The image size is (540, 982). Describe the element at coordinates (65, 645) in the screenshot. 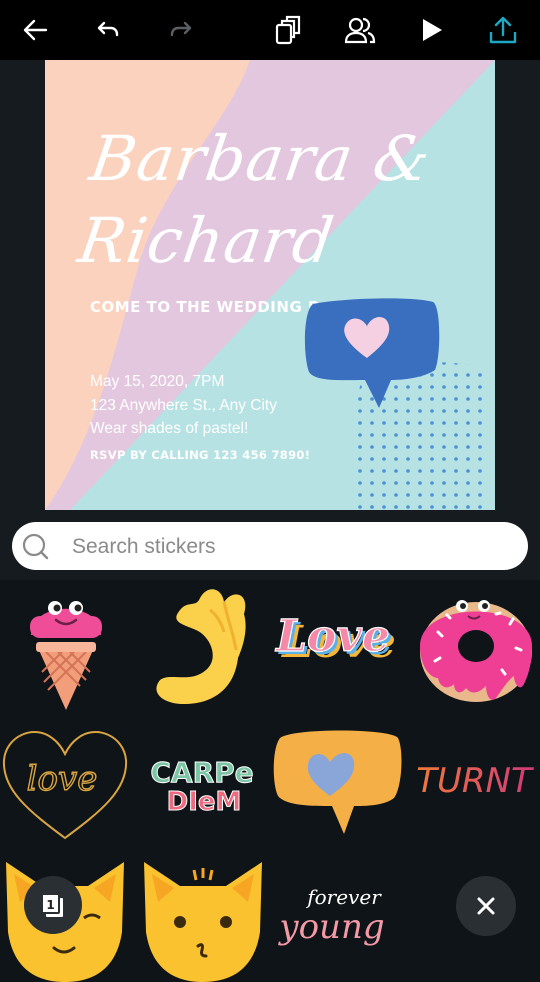

I see `ice-cream-sticker` at that location.